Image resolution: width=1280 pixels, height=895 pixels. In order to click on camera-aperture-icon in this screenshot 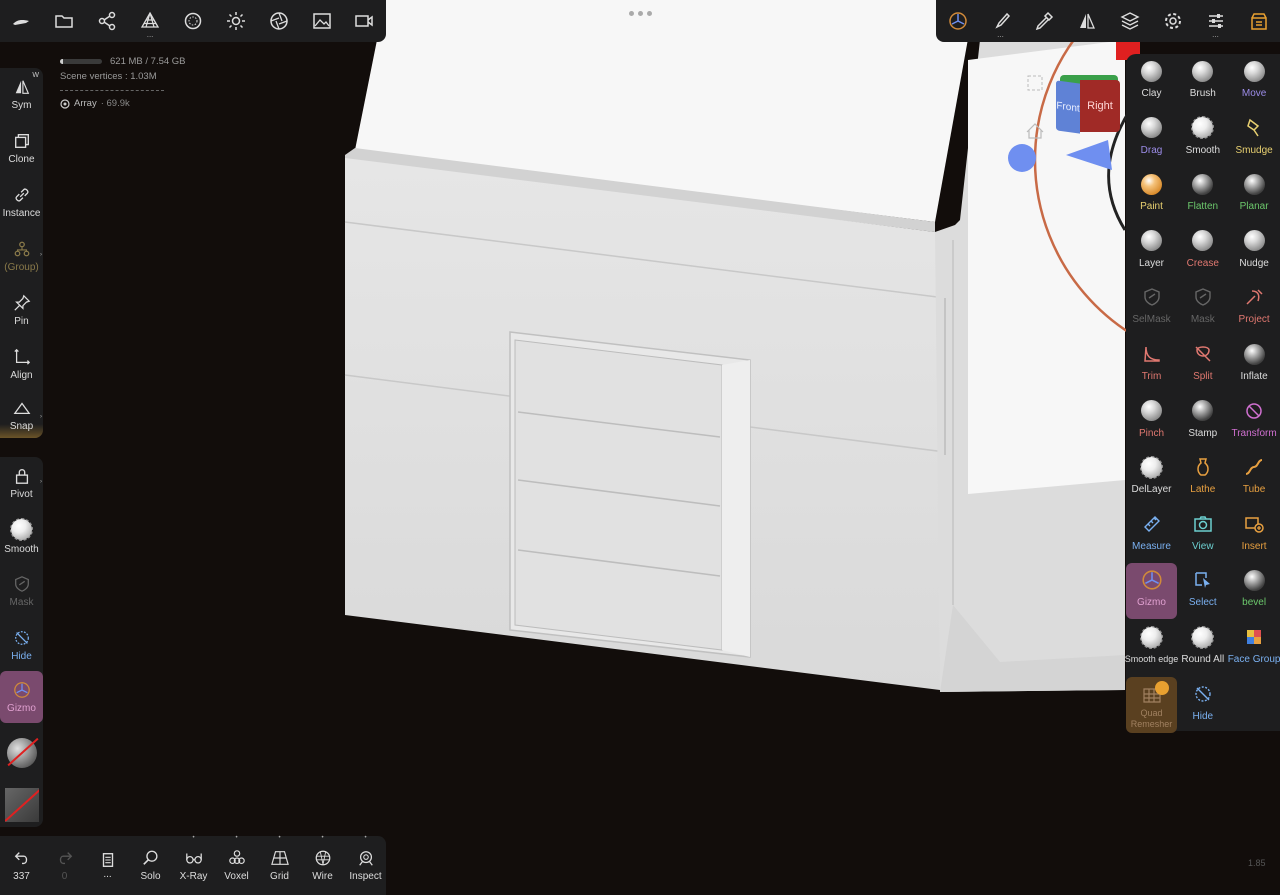, I will do `click(279, 21)`.